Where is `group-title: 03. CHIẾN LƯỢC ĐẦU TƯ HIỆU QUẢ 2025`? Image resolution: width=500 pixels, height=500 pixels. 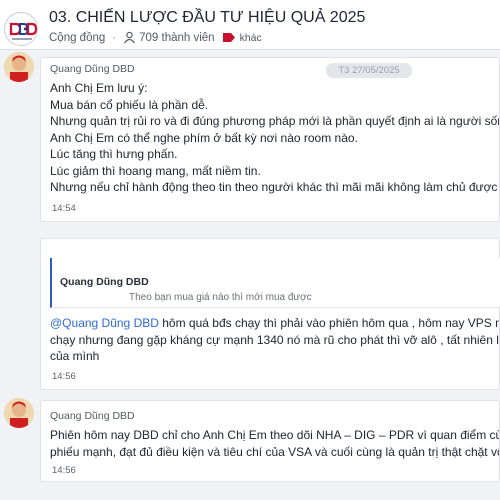 group-title: 03. CHIẾN LƯỢC ĐẦU TƯ HIỆU QUẢ 2025 is located at coordinates (207, 17).